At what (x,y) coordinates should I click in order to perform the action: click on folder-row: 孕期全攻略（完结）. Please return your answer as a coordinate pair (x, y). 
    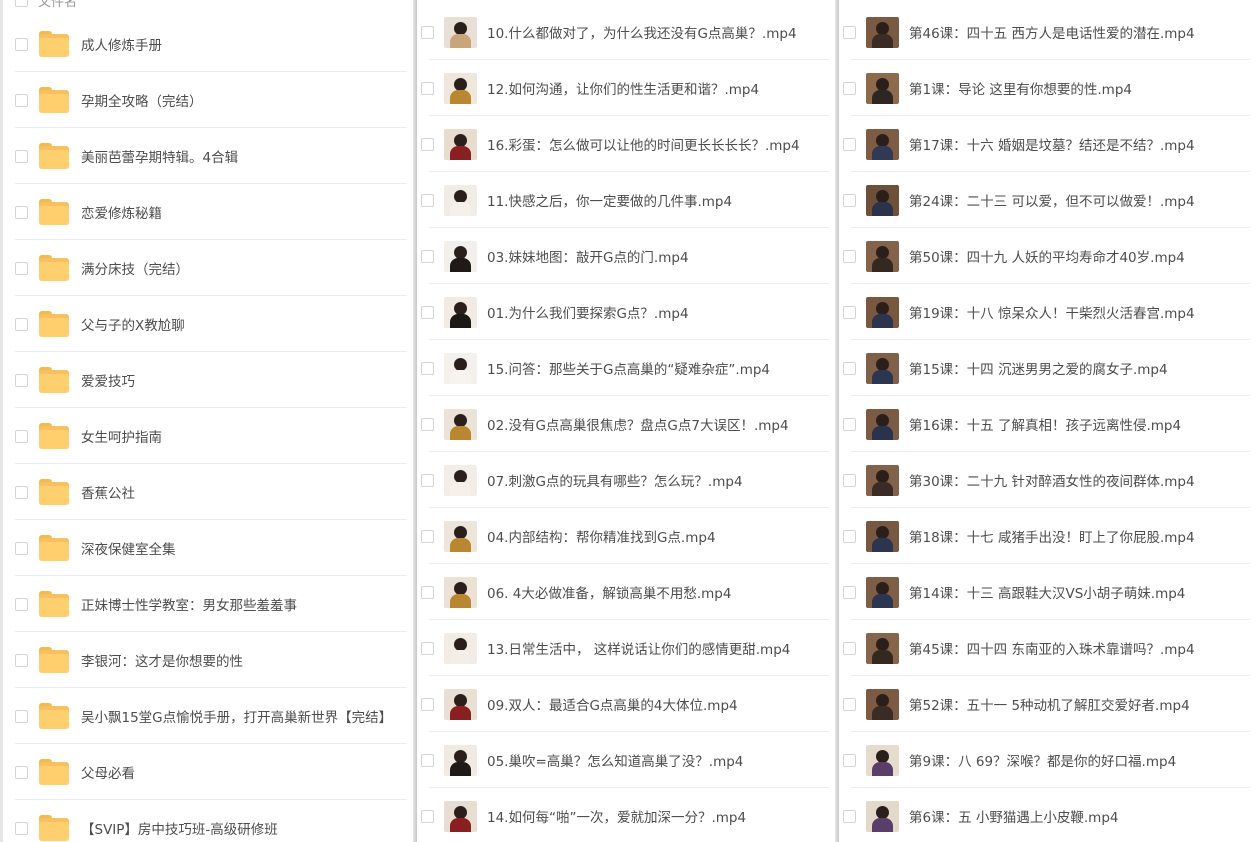
    Looking at the image, I should click on (208, 100).